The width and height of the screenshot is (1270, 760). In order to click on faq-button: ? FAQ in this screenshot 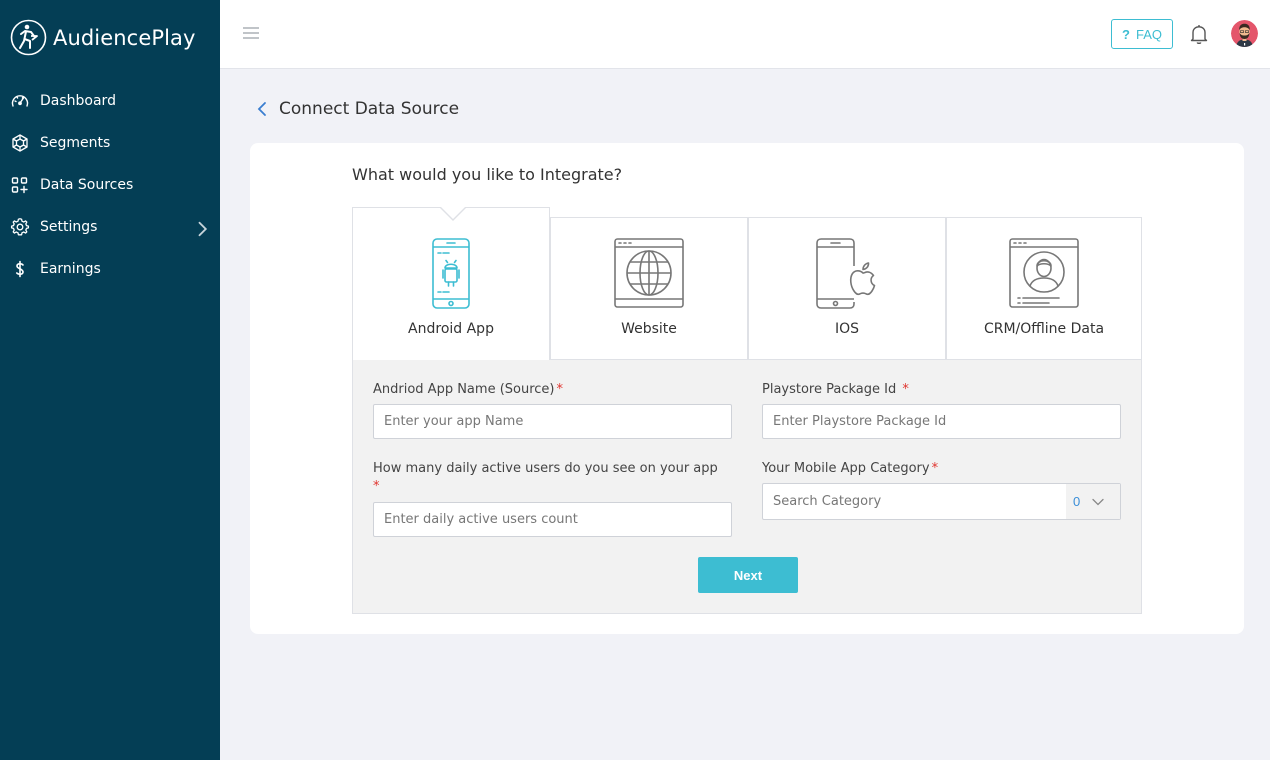, I will do `click(1142, 34)`.